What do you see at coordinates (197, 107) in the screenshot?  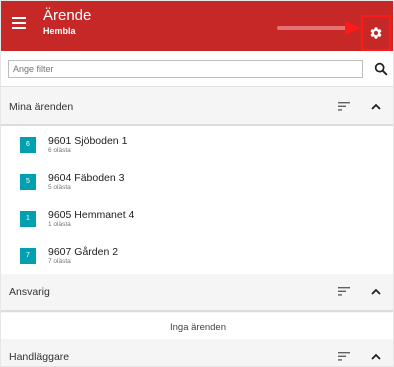 I see `section-header-mina: Mina ärenden` at bounding box center [197, 107].